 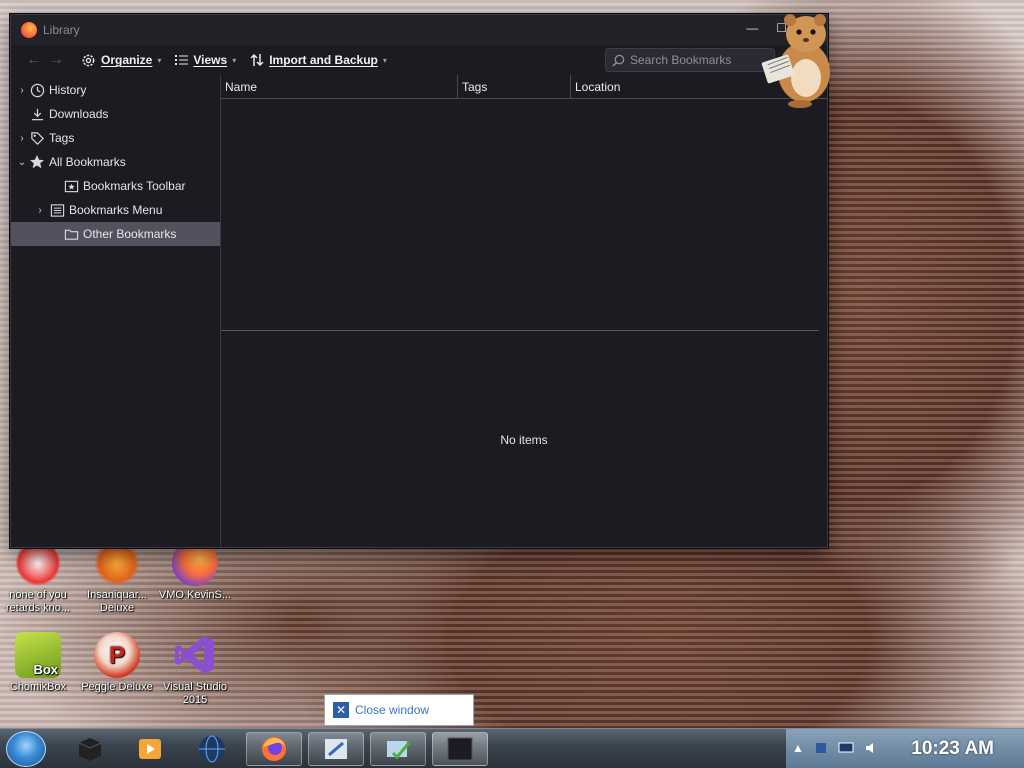 I want to click on volume-icon, so click(x=871, y=748).